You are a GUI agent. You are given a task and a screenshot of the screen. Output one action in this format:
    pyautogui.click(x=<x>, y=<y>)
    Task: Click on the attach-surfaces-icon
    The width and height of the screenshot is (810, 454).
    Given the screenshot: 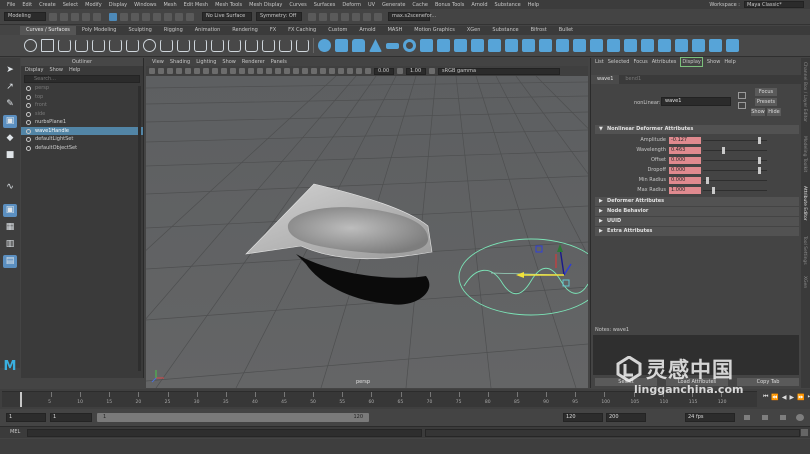 What is the action you would take?
    pyautogui.click(x=630, y=45)
    